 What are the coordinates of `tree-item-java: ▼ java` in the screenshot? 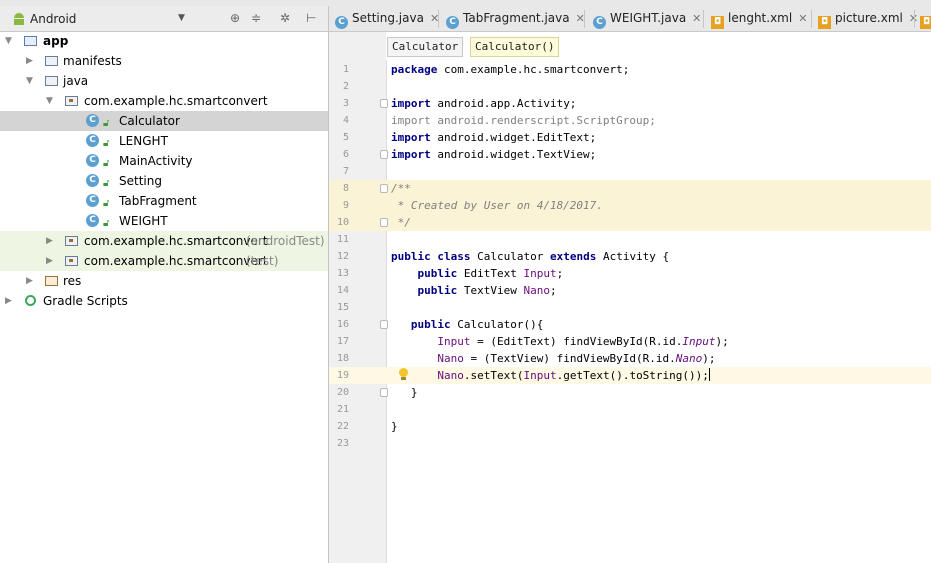 It's located at (164, 81).